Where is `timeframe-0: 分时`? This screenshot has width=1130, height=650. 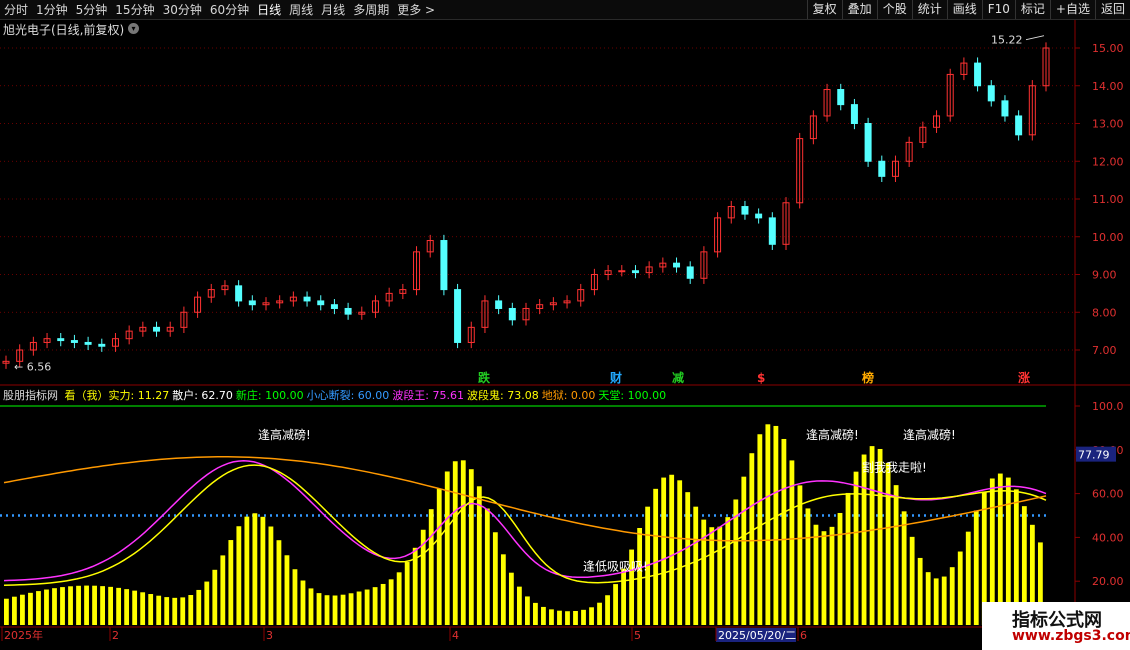
timeframe-0: 分时 is located at coordinates (16, 9).